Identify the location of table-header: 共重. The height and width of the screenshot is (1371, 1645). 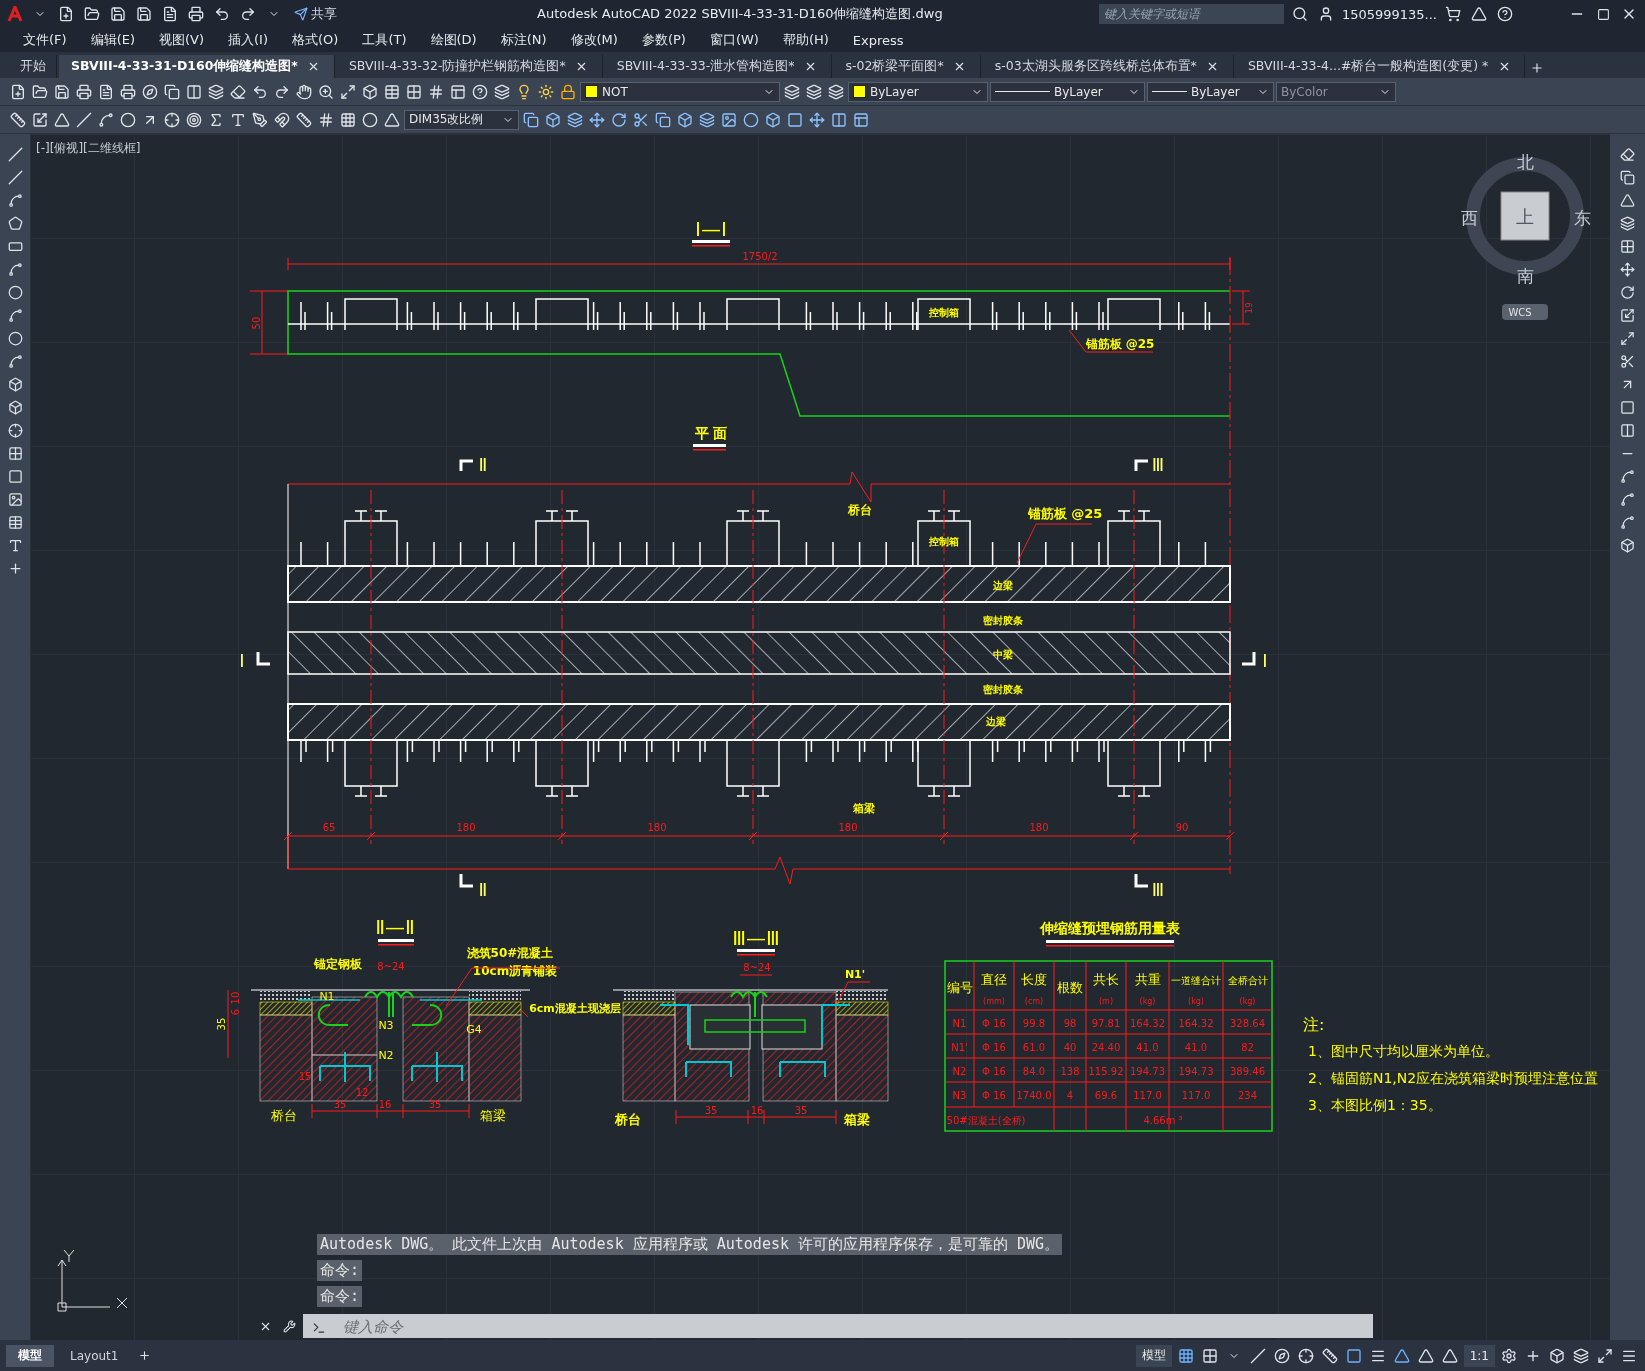
(1147, 979).